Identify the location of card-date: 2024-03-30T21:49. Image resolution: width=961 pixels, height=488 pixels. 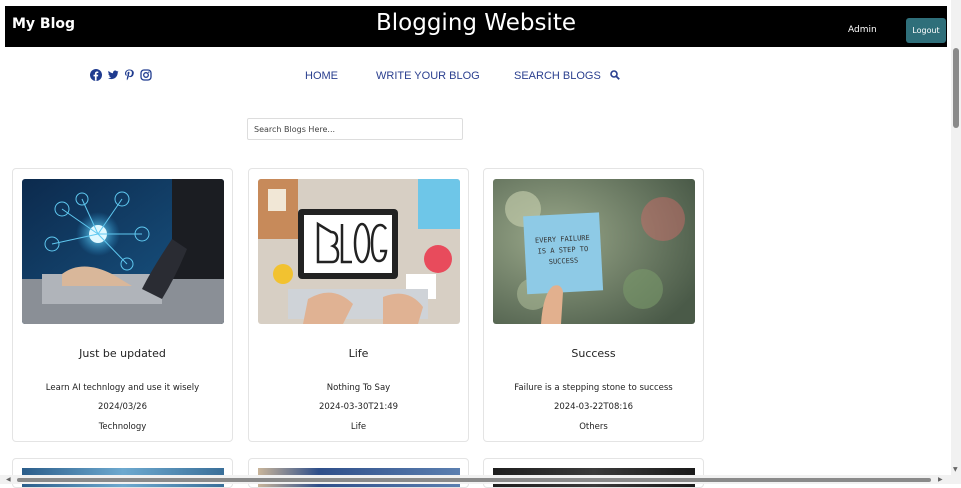
(358, 407).